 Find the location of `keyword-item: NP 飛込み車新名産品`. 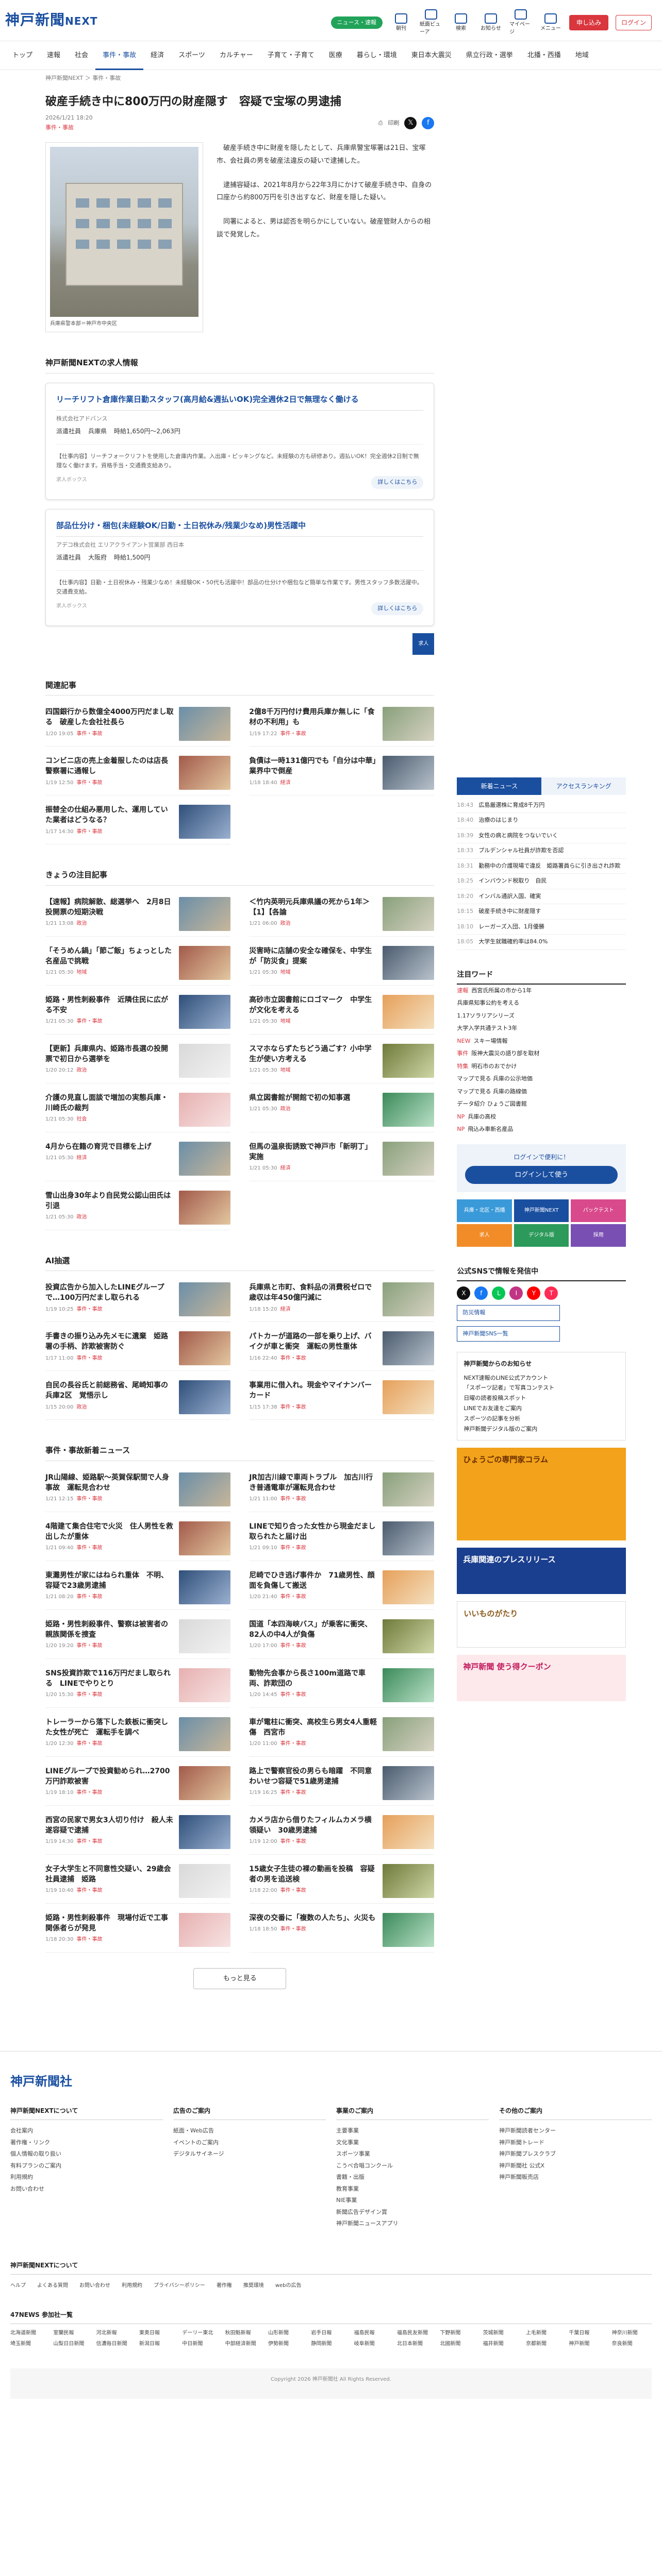

keyword-item: NP 飛込み車新名産品 is located at coordinates (541, 1129).